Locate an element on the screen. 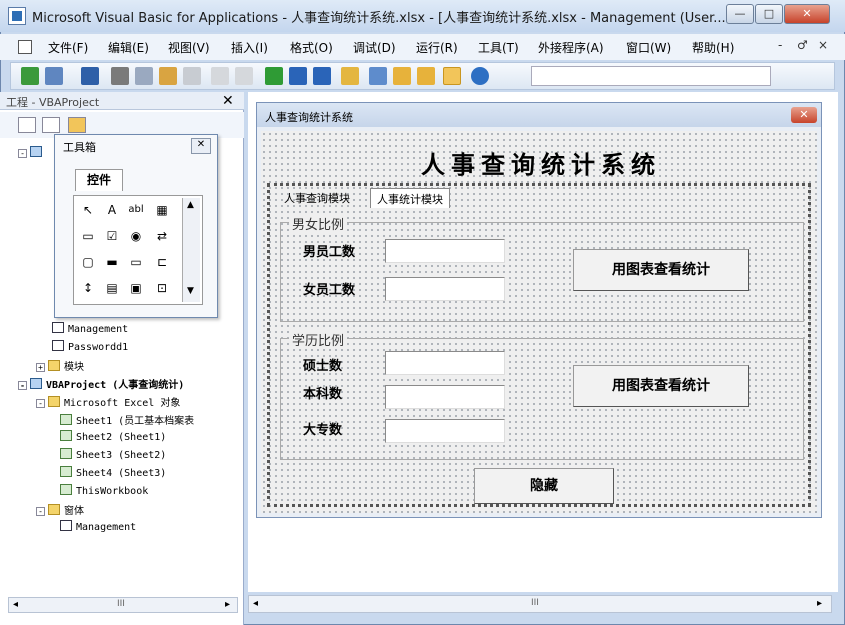  tree-item: Sheet4 (Sheet3) is located at coordinates (113, 472).